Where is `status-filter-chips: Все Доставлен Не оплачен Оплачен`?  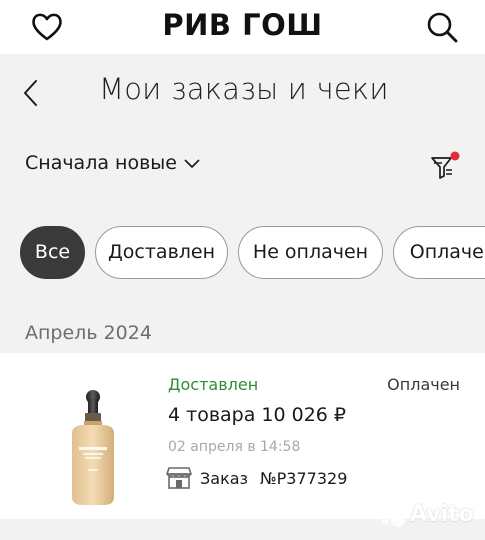
status-filter-chips: Все Доставлен Не оплачен Оплачен is located at coordinates (242, 254).